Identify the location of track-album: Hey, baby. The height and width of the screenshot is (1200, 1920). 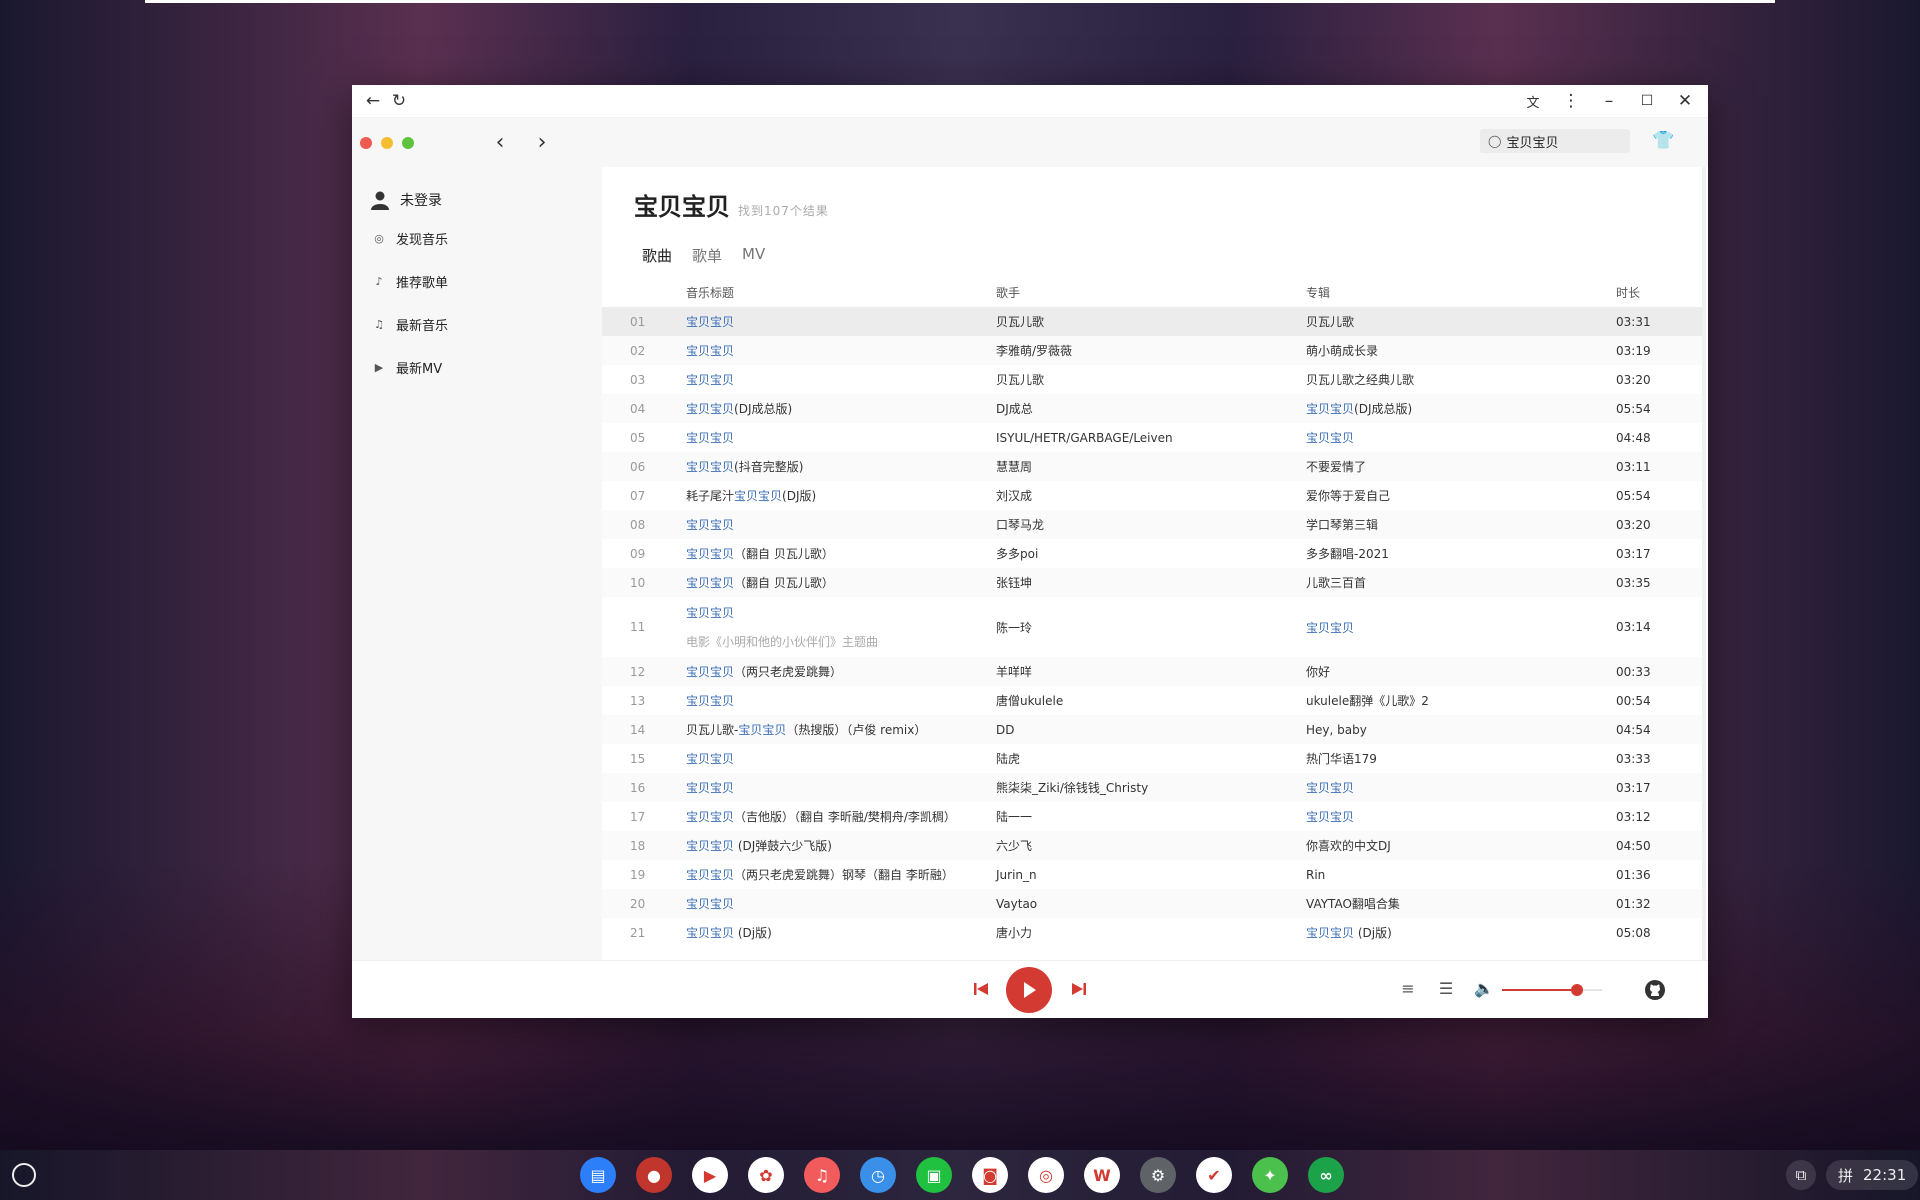
(1461, 730).